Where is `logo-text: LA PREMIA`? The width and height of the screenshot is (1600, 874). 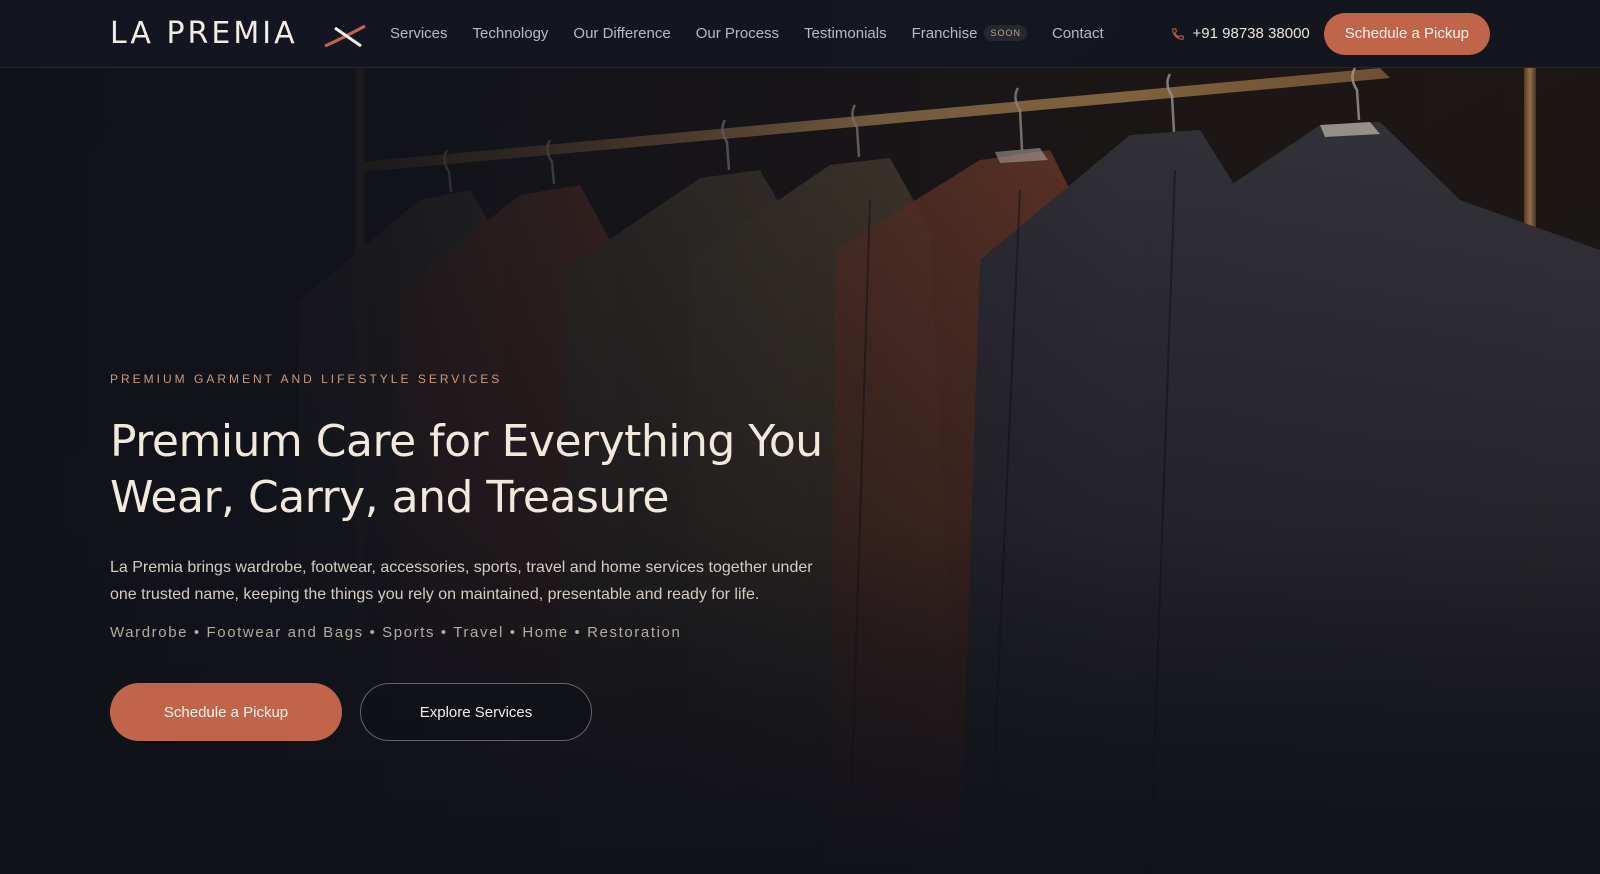 logo-text: LA PREMIA is located at coordinates (204, 33).